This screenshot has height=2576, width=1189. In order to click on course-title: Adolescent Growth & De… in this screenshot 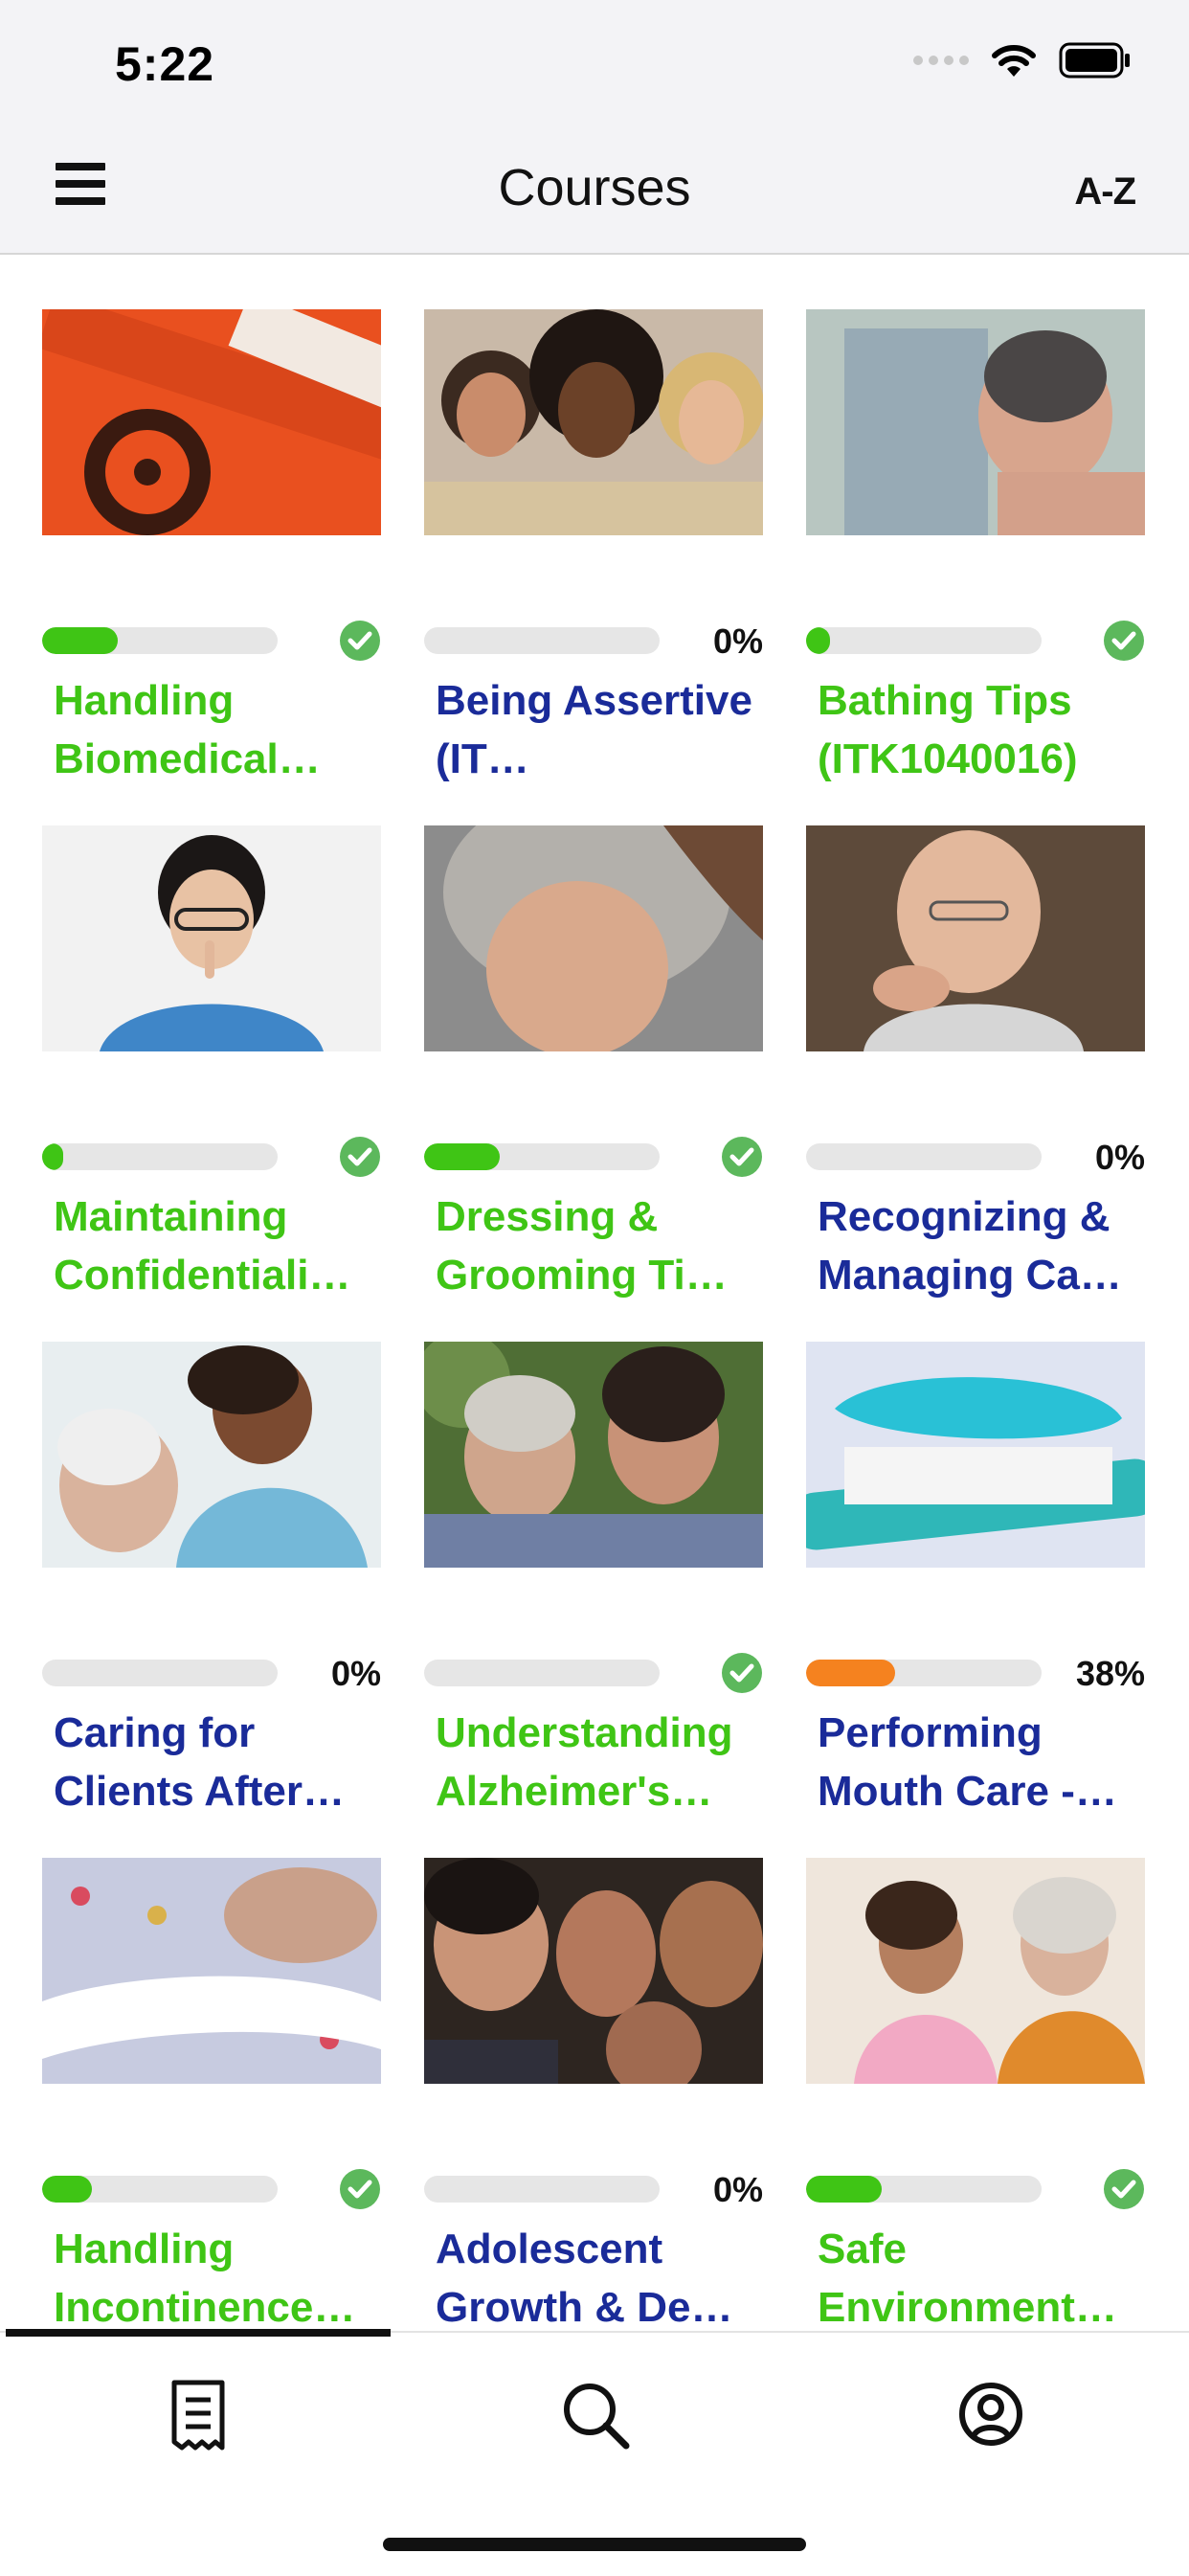, I will do `click(598, 2275)`.